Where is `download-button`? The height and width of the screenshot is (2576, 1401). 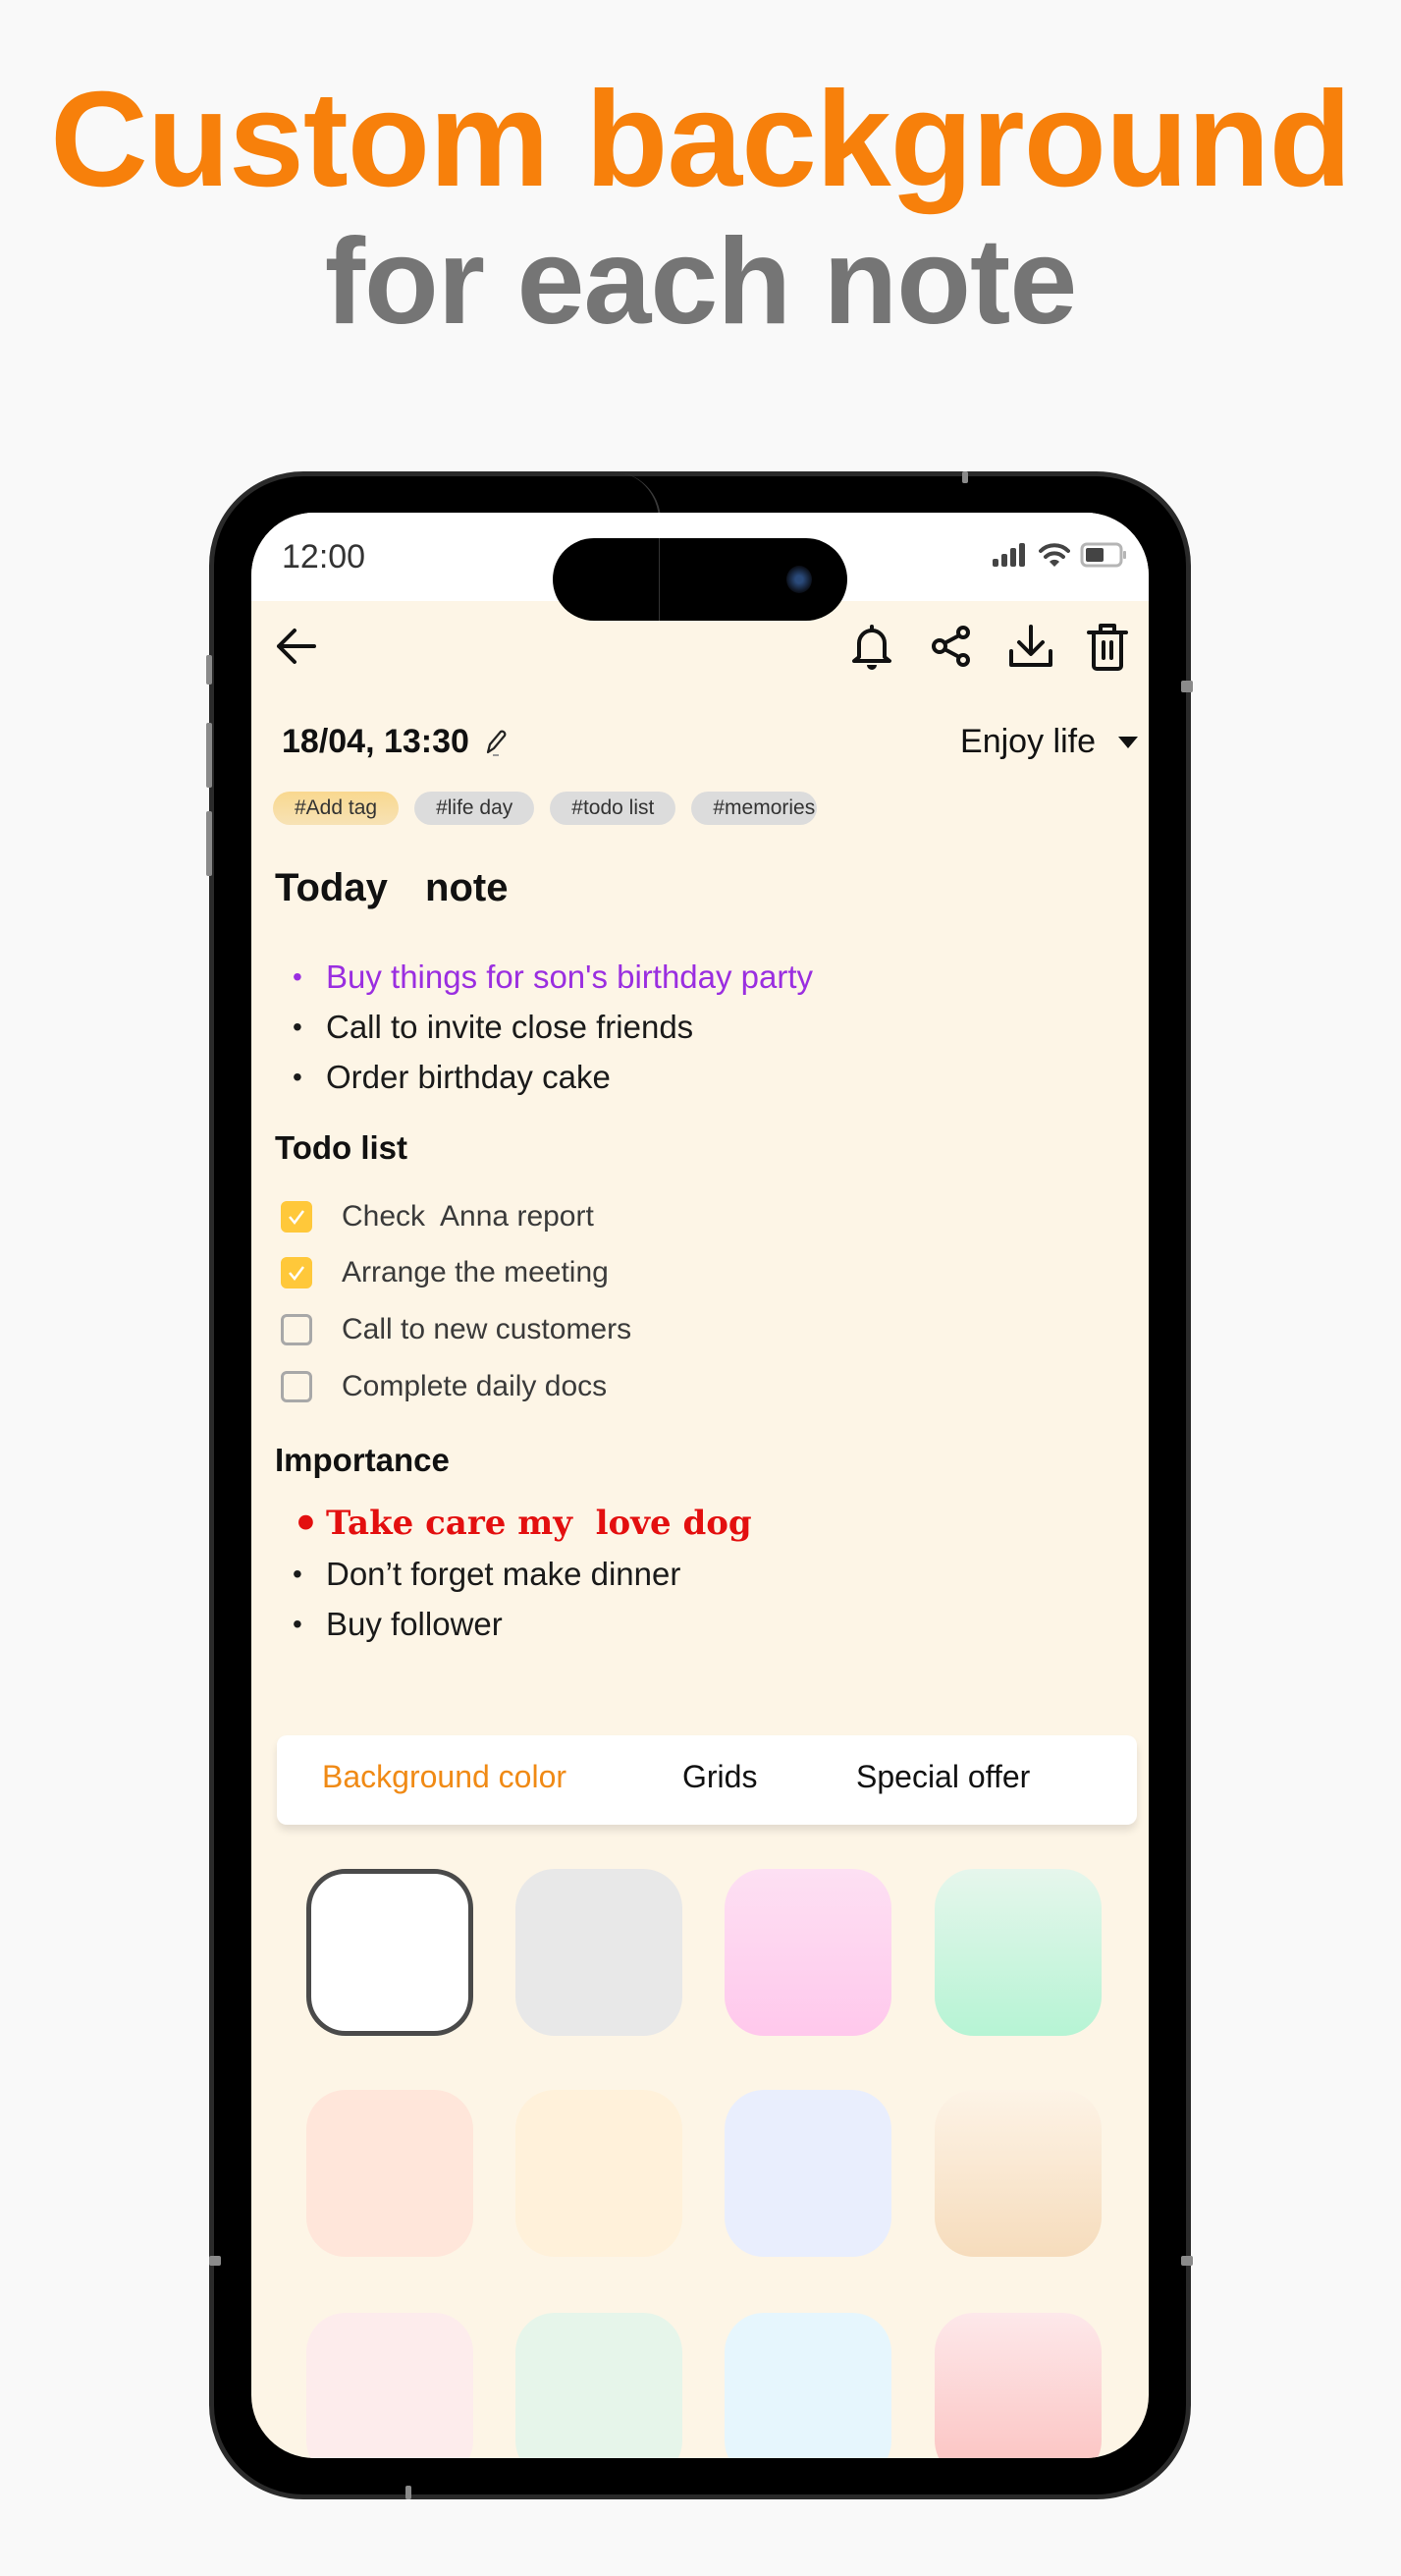 download-button is located at coordinates (1030, 646).